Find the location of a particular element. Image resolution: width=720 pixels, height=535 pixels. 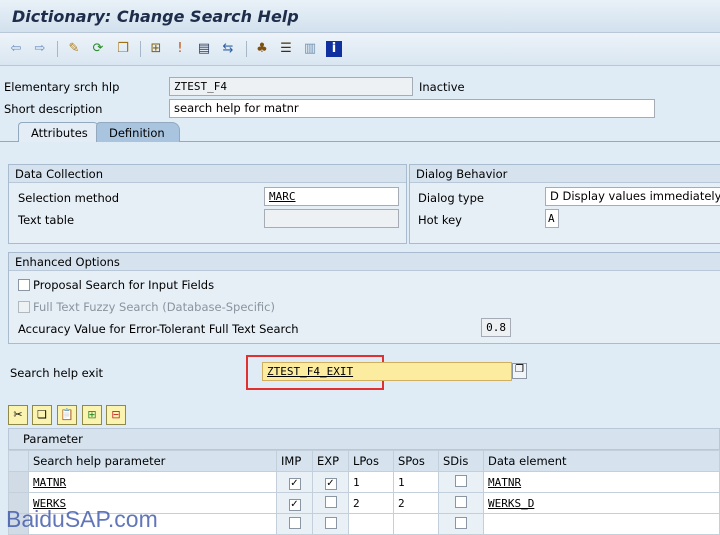

parameter-table-title: Parameter is located at coordinates (364, 439).